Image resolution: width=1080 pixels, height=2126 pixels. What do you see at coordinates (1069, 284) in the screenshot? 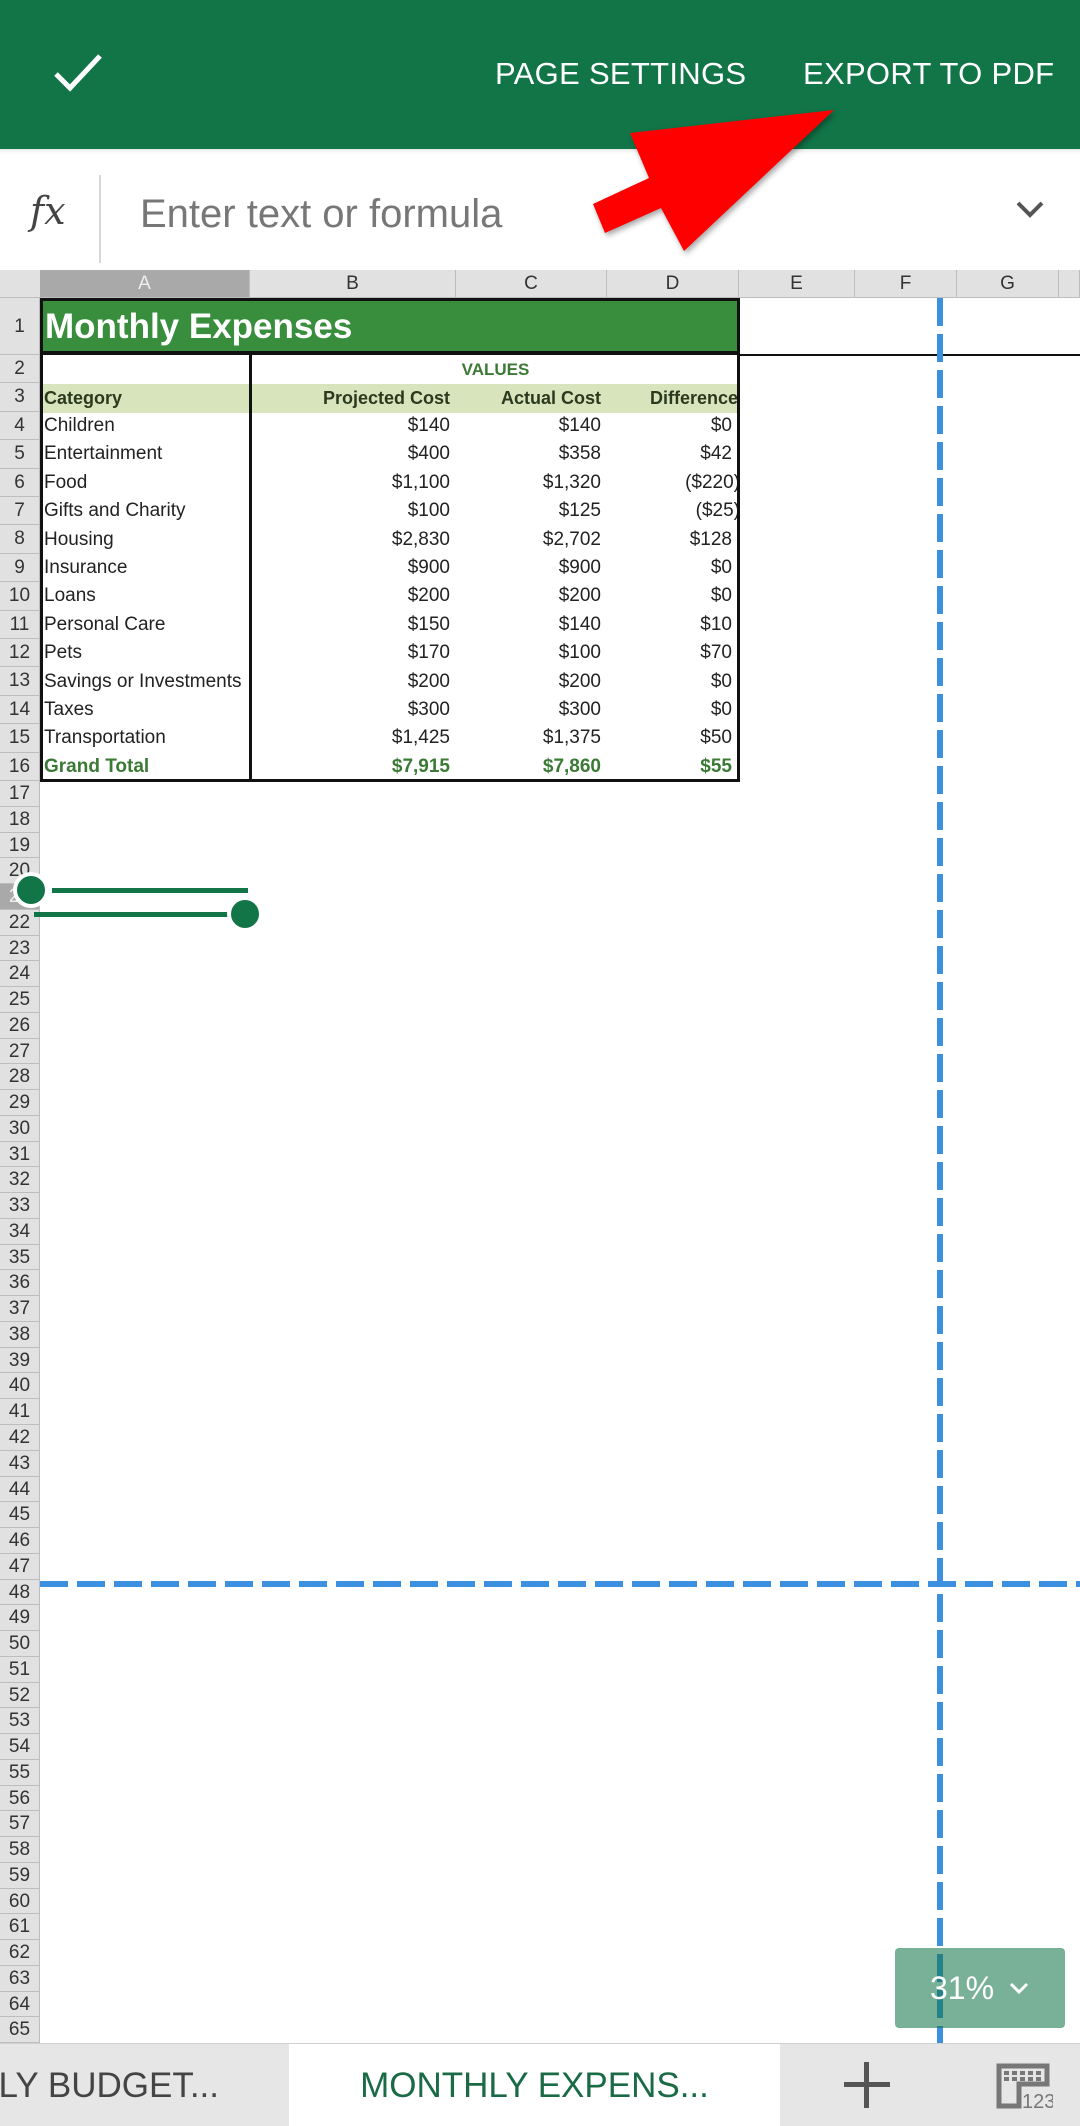
I see `column-header-h` at bounding box center [1069, 284].